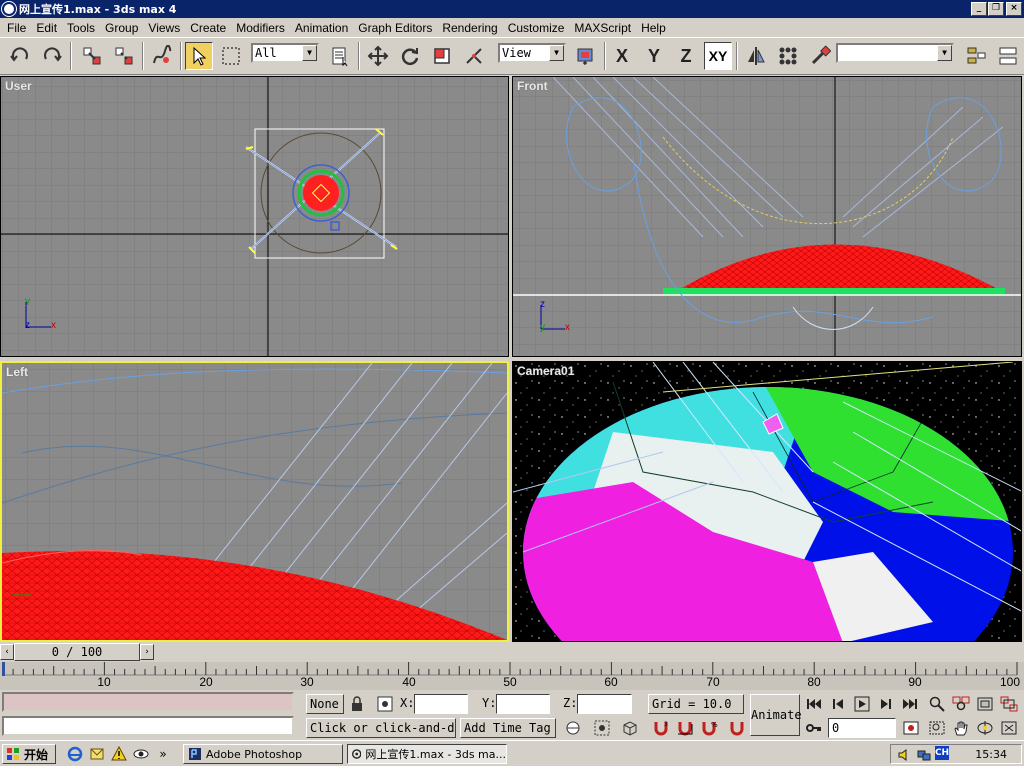  I want to click on menu-maxscript: MAXScript, so click(602, 28).